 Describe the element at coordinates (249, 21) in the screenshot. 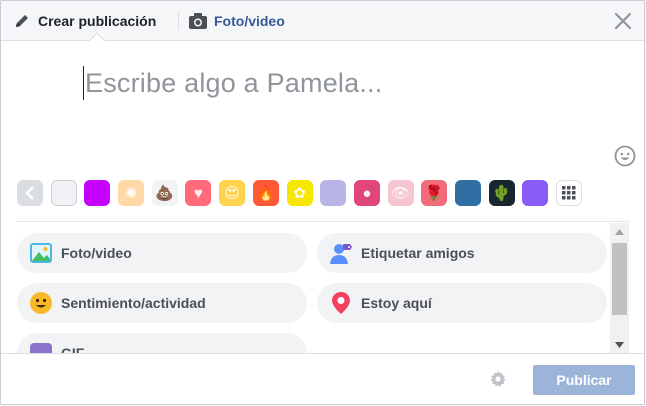

I see `tab-photo-label: Foto/video` at that location.